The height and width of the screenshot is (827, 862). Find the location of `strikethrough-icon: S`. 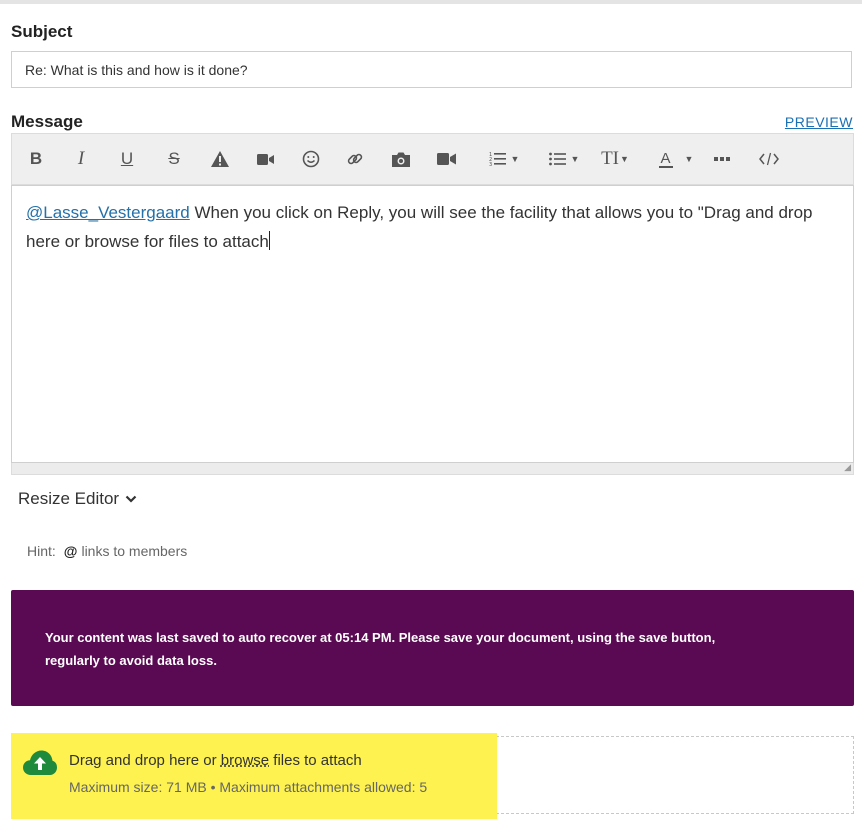

strikethrough-icon: S is located at coordinates (174, 158).